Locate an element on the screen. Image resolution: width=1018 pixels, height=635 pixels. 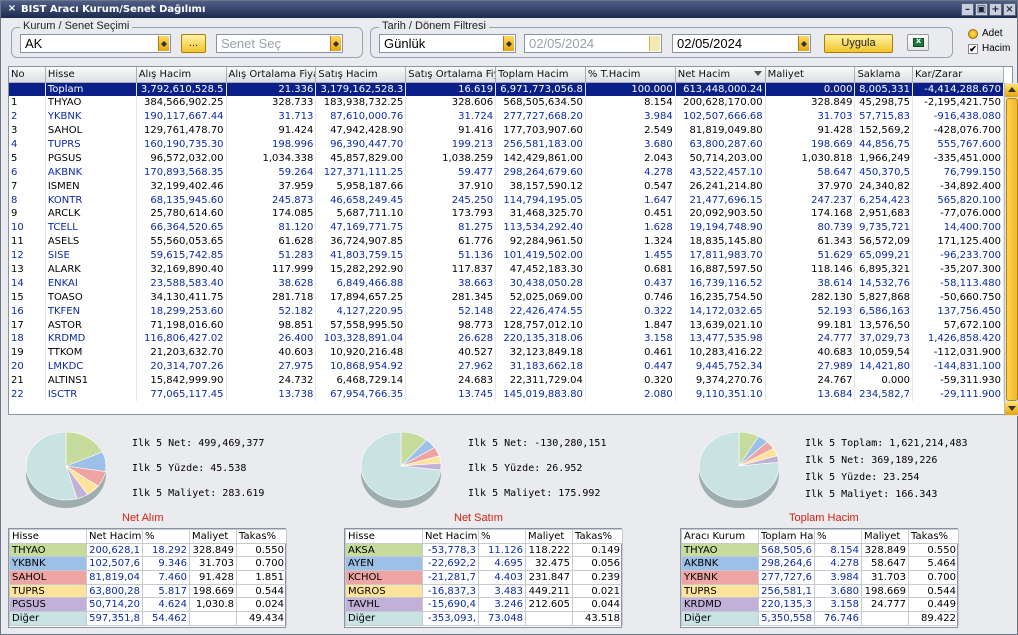
panel-row: YKBNK 277,727,6 3.984 31.703 0.700 is located at coordinates (820, 577).